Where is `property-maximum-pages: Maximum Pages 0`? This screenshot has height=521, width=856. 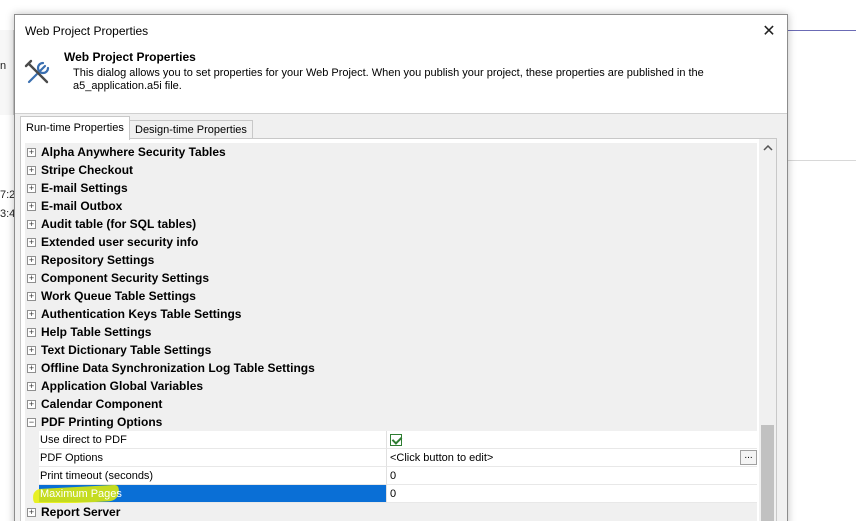
property-maximum-pages: Maximum Pages 0 is located at coordinates (391, 495).